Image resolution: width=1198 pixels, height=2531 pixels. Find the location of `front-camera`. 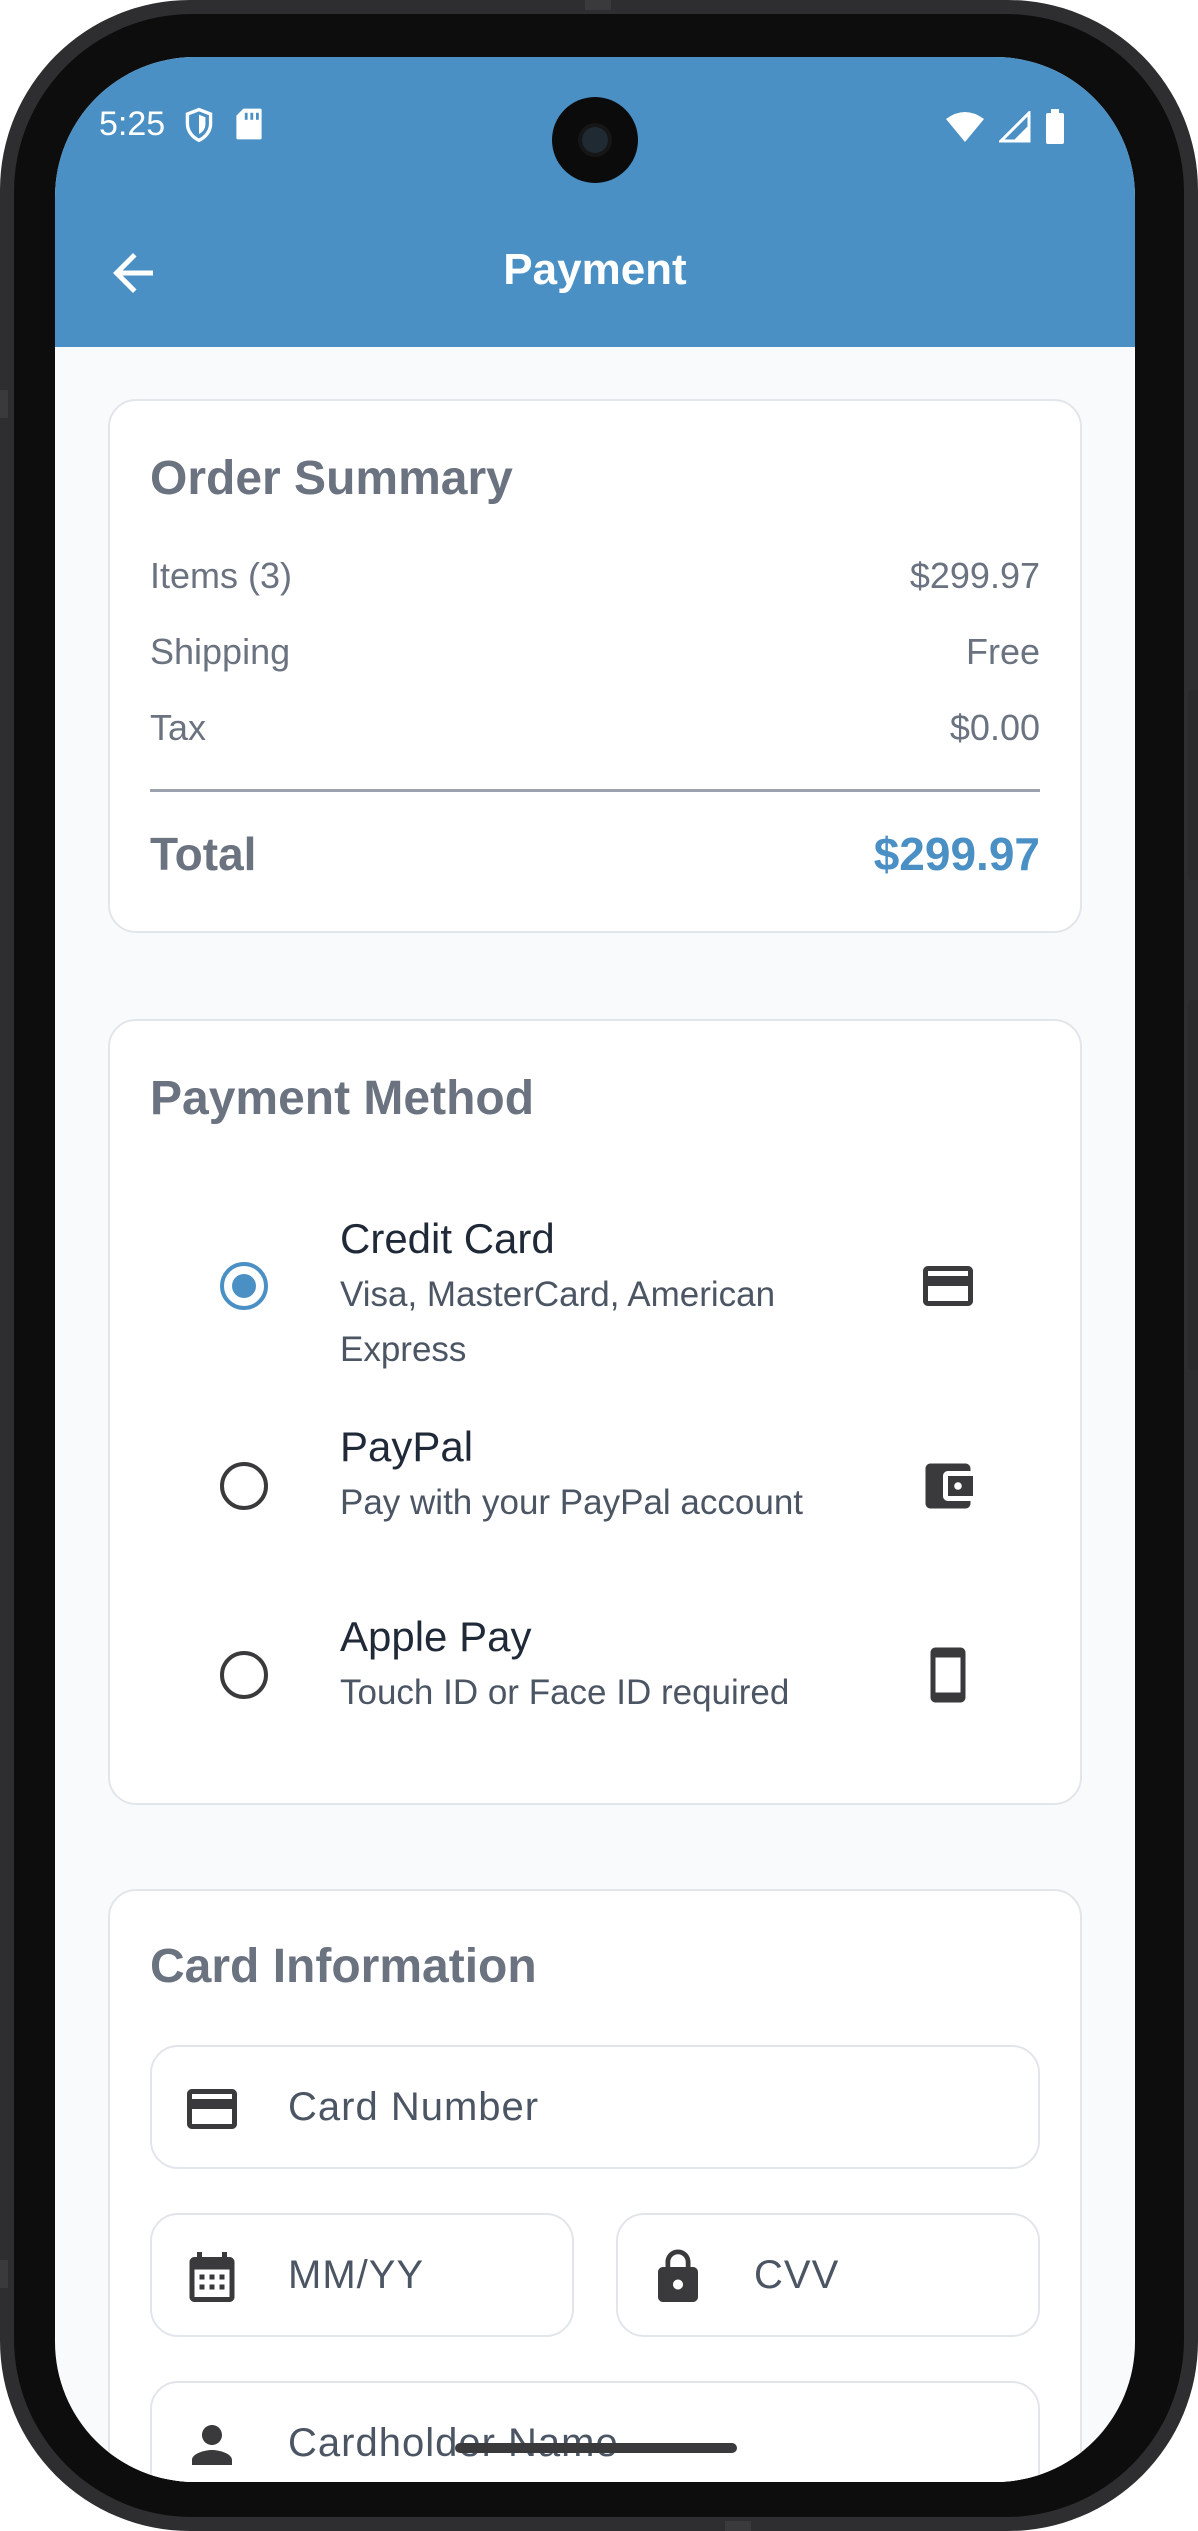

front-camera is located at coordinates (595, 140).